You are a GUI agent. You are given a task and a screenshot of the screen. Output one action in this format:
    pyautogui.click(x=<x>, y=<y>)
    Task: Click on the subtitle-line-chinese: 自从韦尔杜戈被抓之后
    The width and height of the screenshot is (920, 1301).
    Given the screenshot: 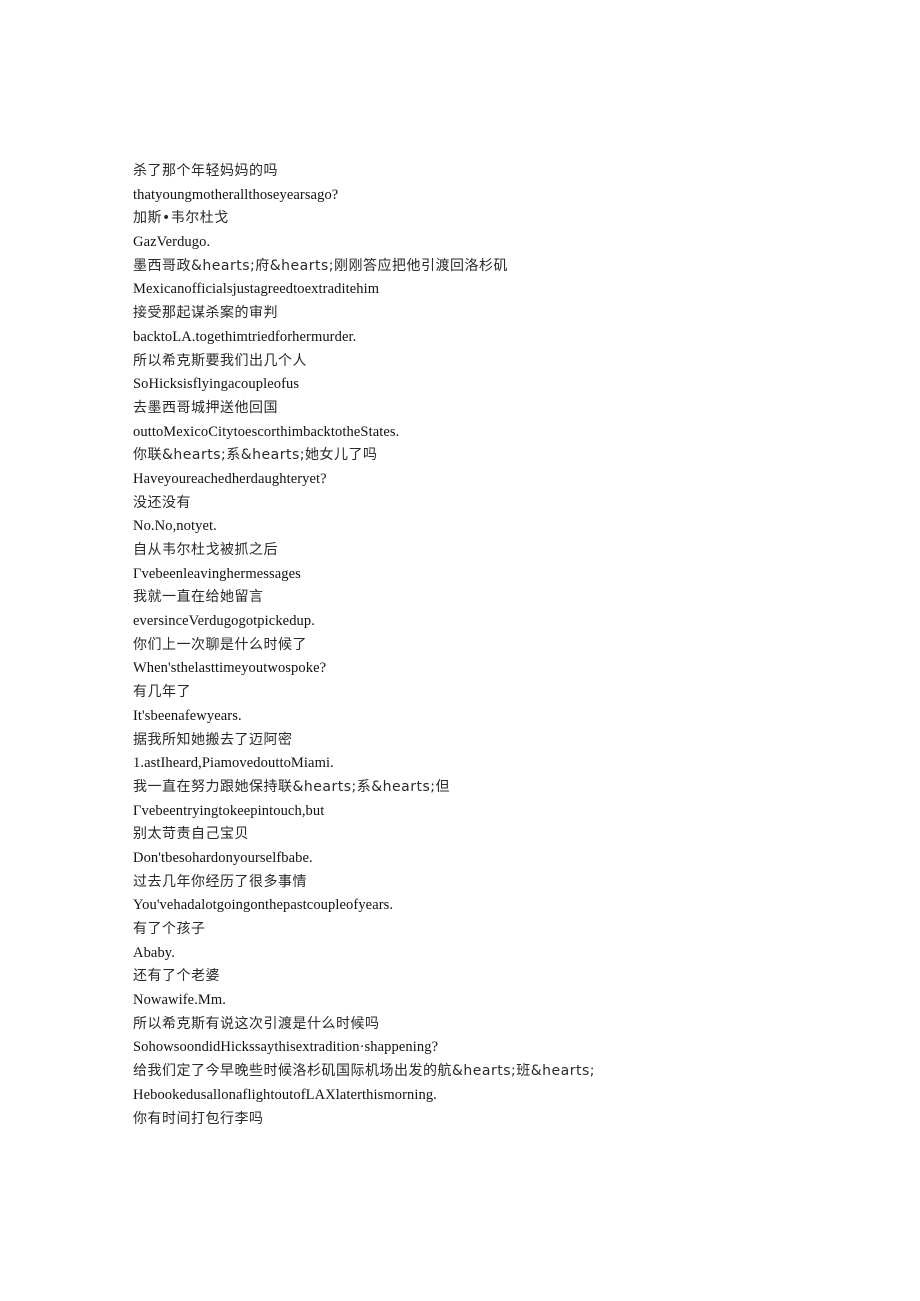 What is the action you would take?
    pyautogui.click(x=205, y=550)
    